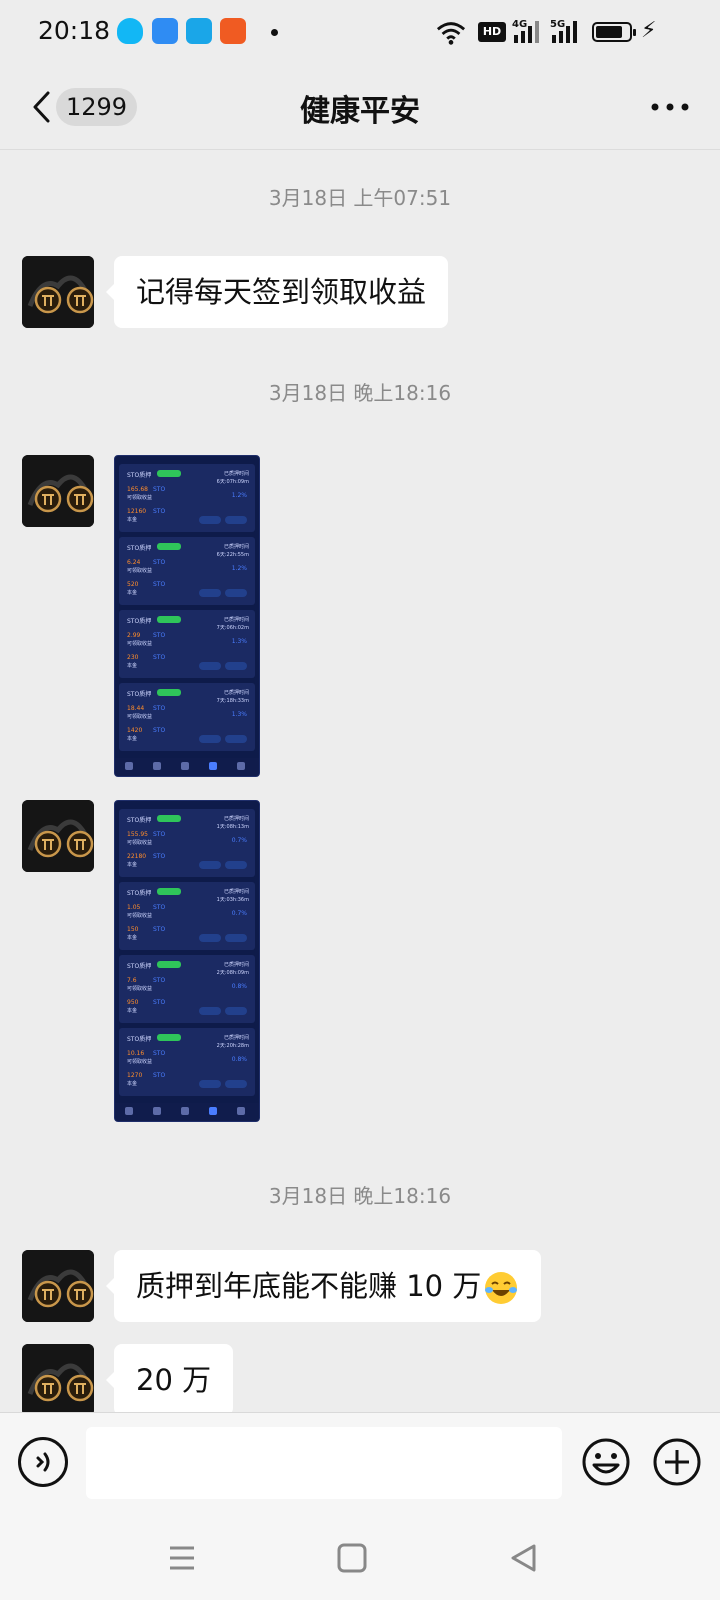 This screenshot has width=720, height=1600. I want to click on back-triangle-icon, so click(524, 1558).